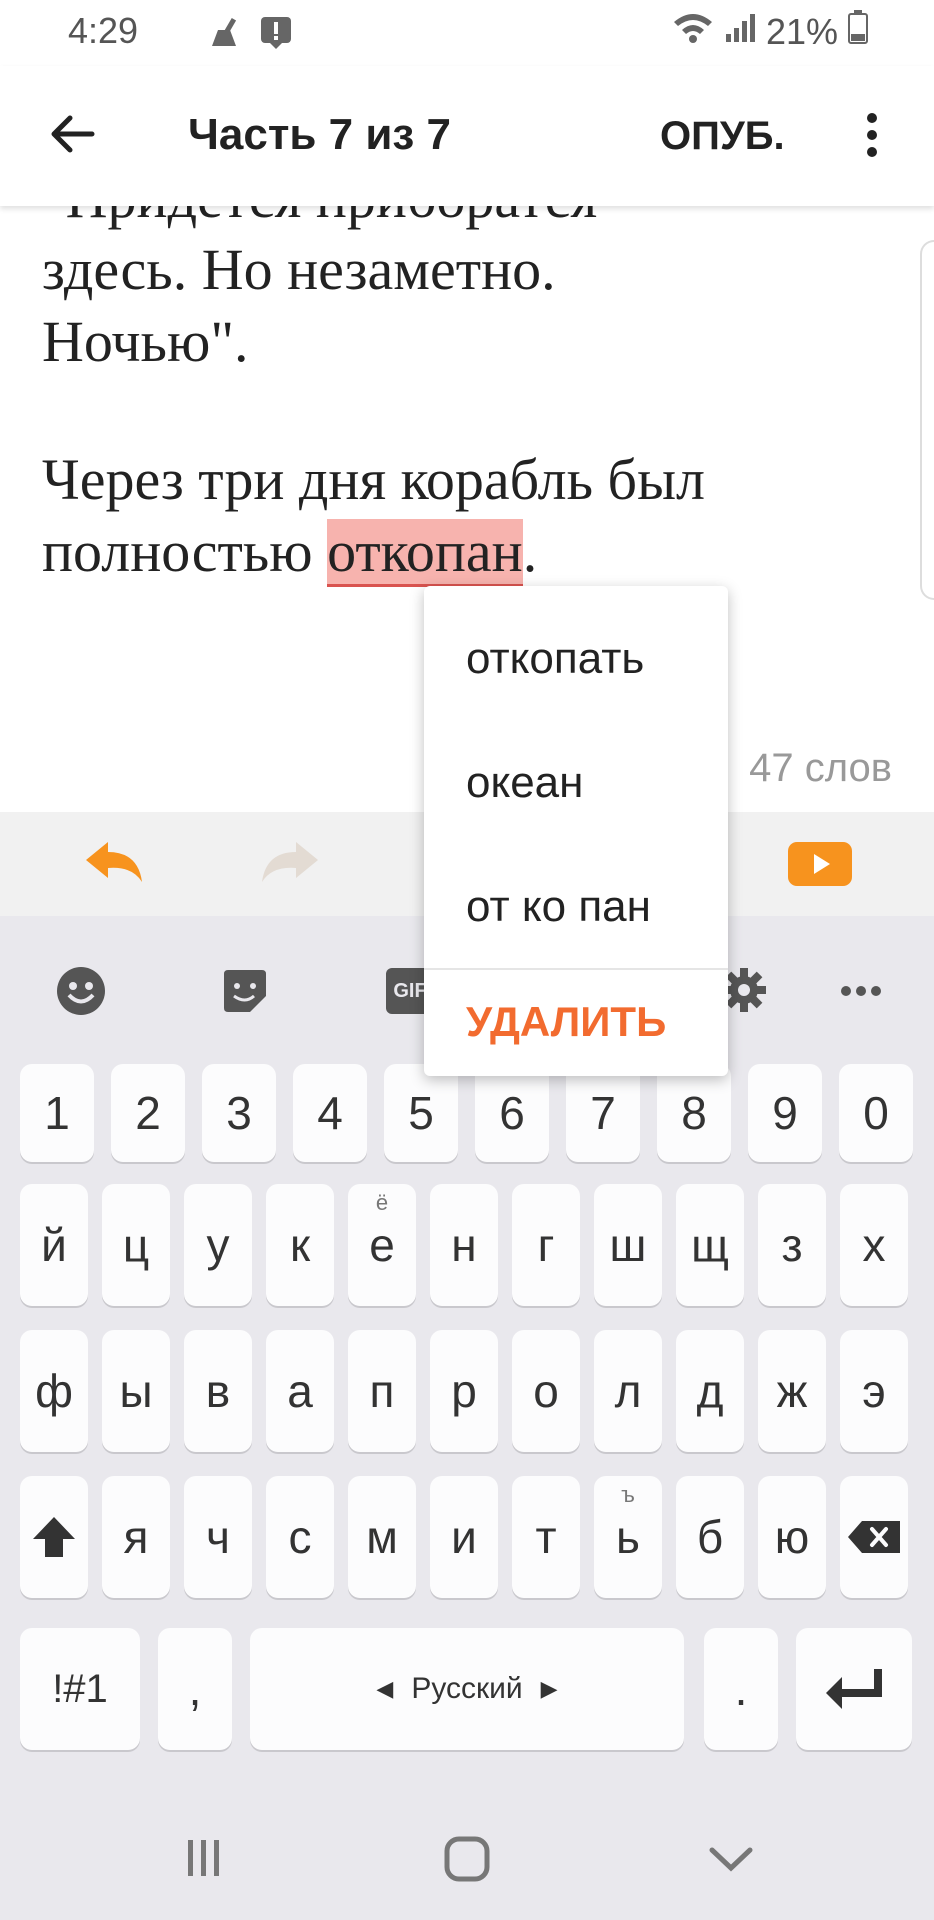 The width and height of the screenshot is (934, 1920). What do you see at coordinates (72, 136) in the screenshot?
I see `back-arrow-icon` at bounding box center [72, 136].